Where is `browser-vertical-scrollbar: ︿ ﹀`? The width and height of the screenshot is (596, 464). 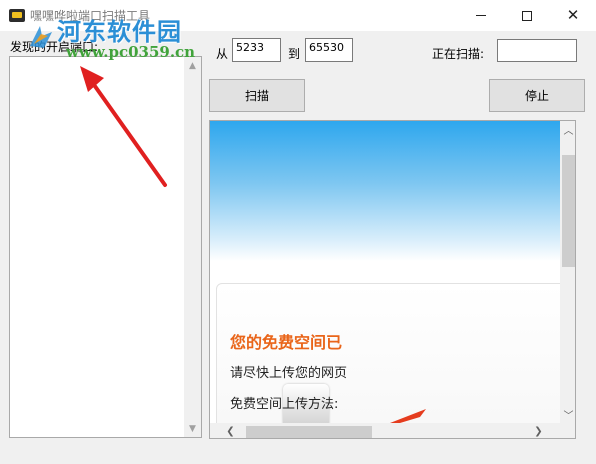
browser-vertical-scrollbar: ︿ ﹀ is located at coordinates (567, 272).